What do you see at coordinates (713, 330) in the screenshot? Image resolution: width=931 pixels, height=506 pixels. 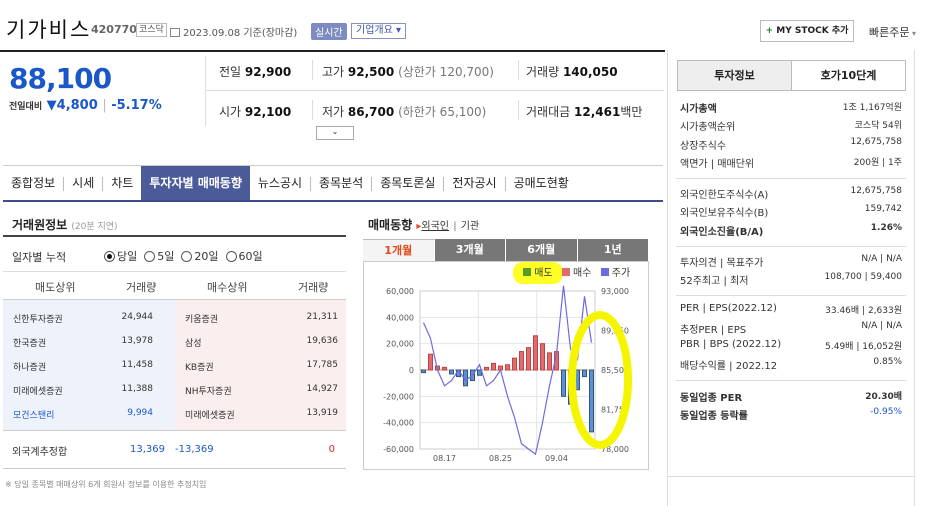 I see `info-label: 추정PER | EPS` at bounding box center [713, 330].